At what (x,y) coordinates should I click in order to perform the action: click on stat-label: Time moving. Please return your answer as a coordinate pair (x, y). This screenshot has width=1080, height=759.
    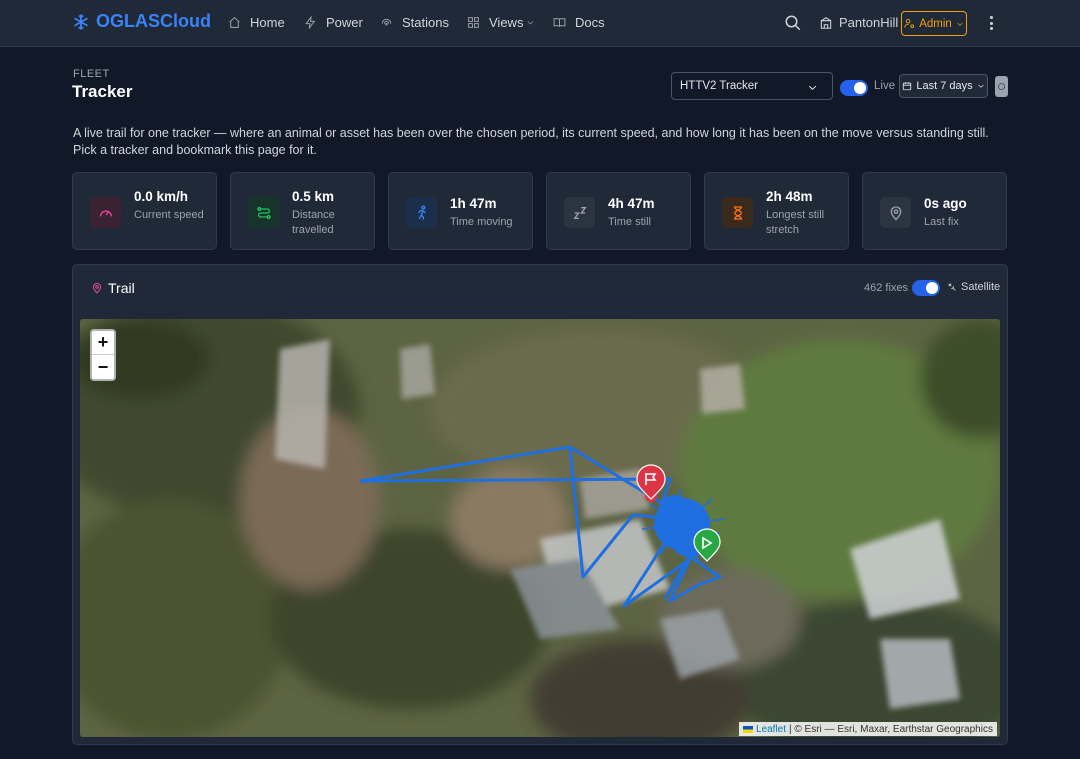
    Looking at the image, I should click on (481, 222).